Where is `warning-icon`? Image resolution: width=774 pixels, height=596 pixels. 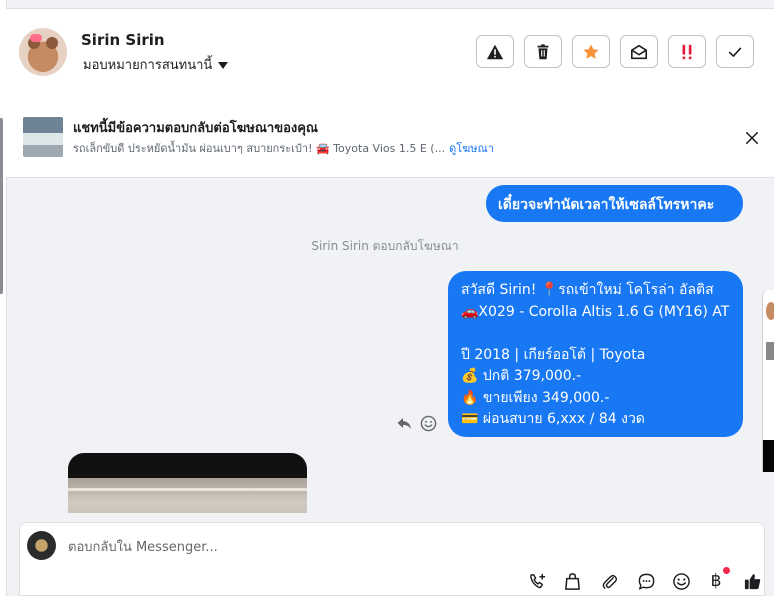
warning-icon is located at coordinates (495, 51).